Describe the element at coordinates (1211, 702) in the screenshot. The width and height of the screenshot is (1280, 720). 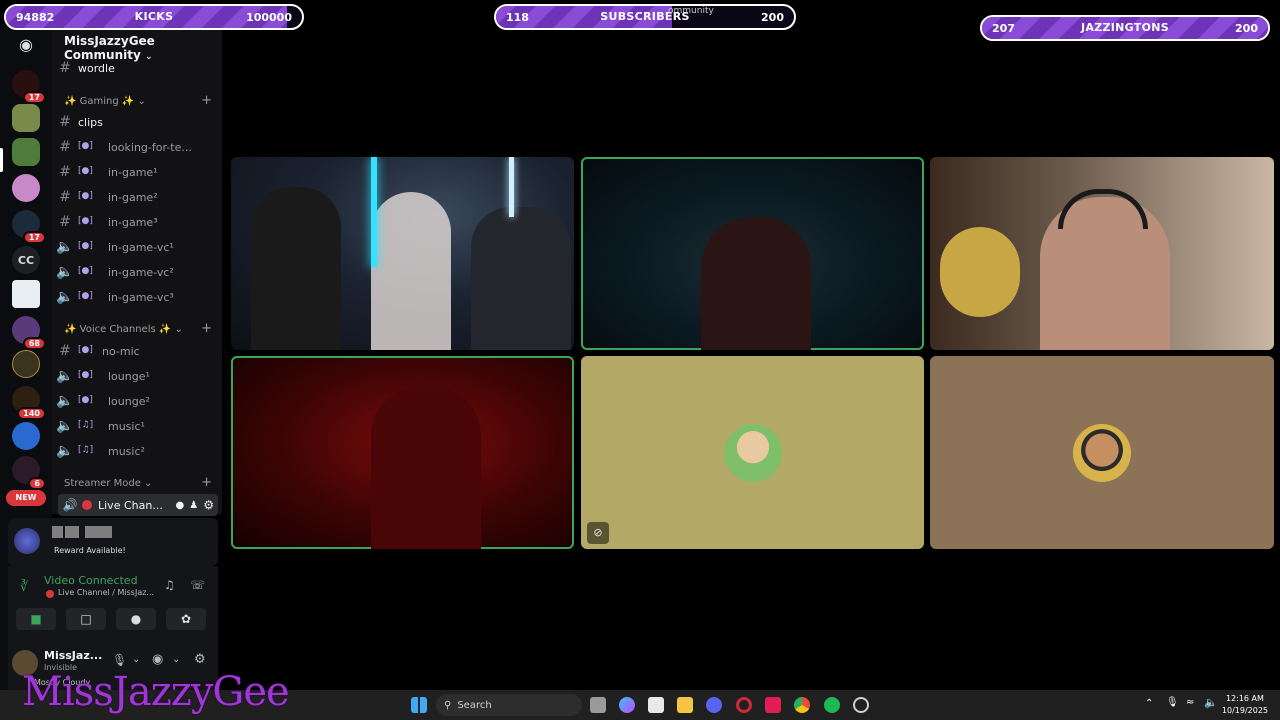
I see `volume-icon: 🔈` at that location.